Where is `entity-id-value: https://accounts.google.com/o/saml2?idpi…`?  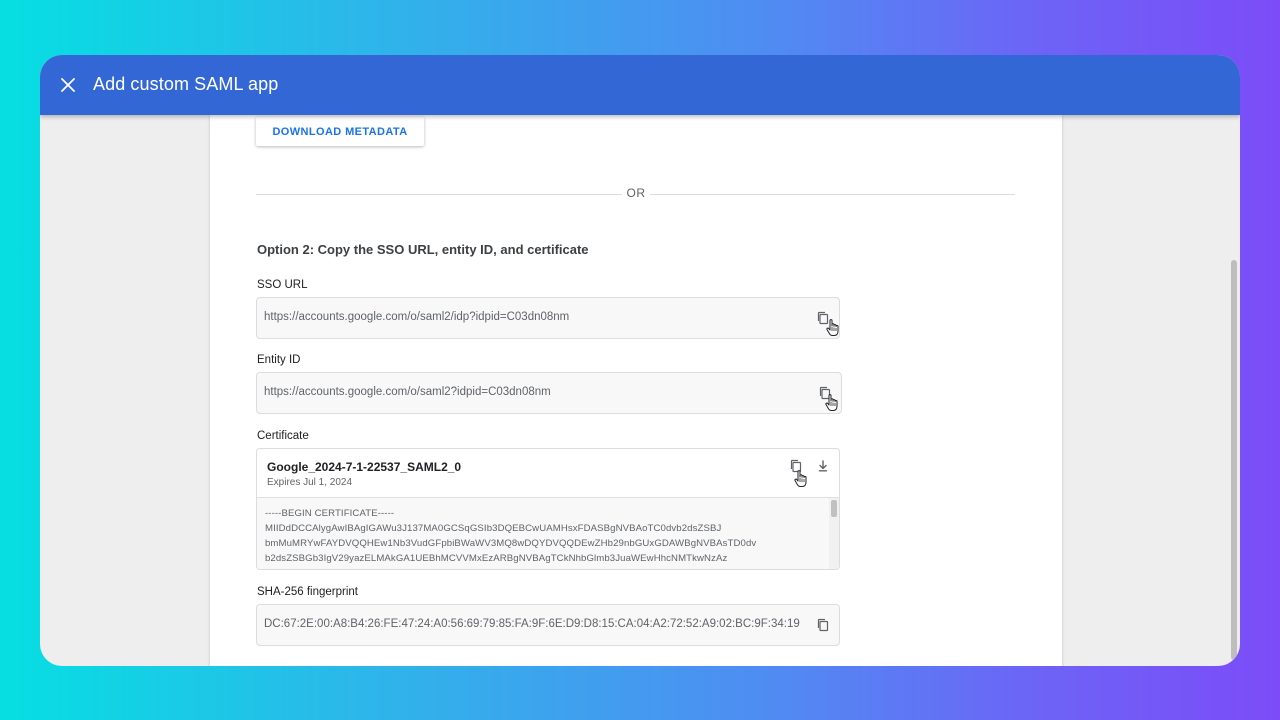 entity-id-value: https://accounts.google.com/o/saml2?idpi… is located at coordinates (407, 392).